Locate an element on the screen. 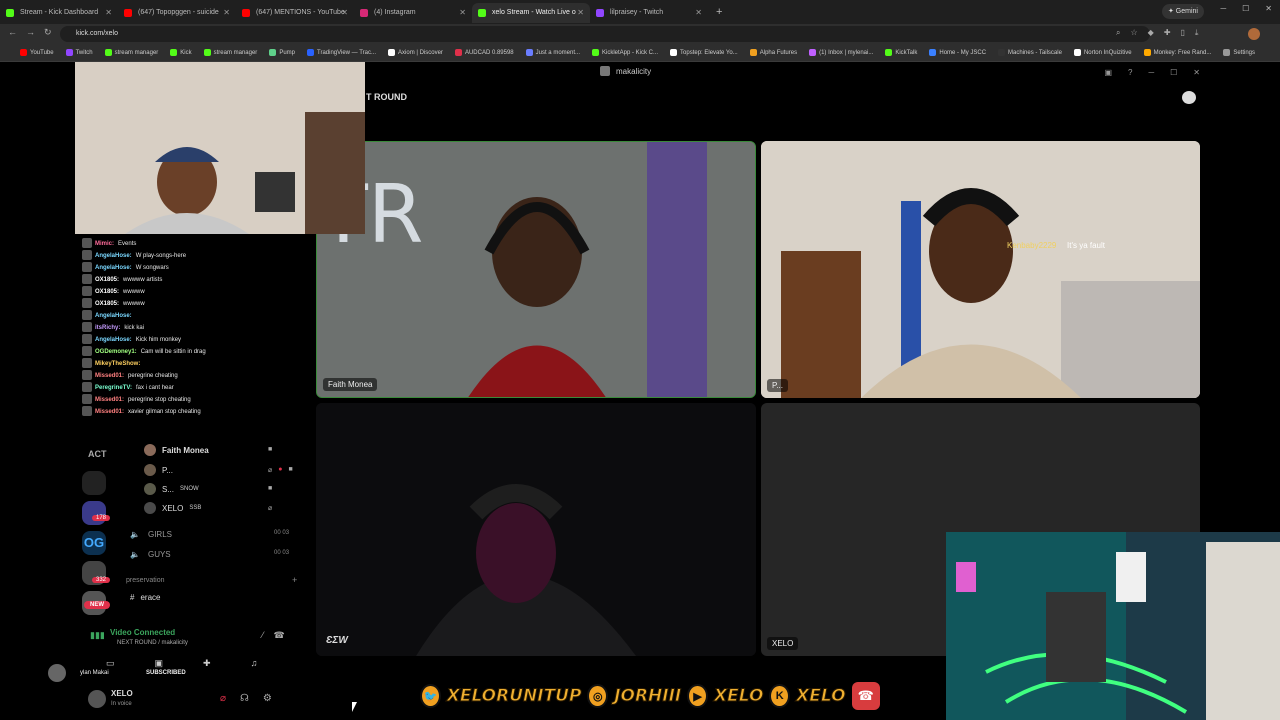 This screenshot has height=720, width=1280. bookmark-item: Settings is located at coordinates (1239, 52).